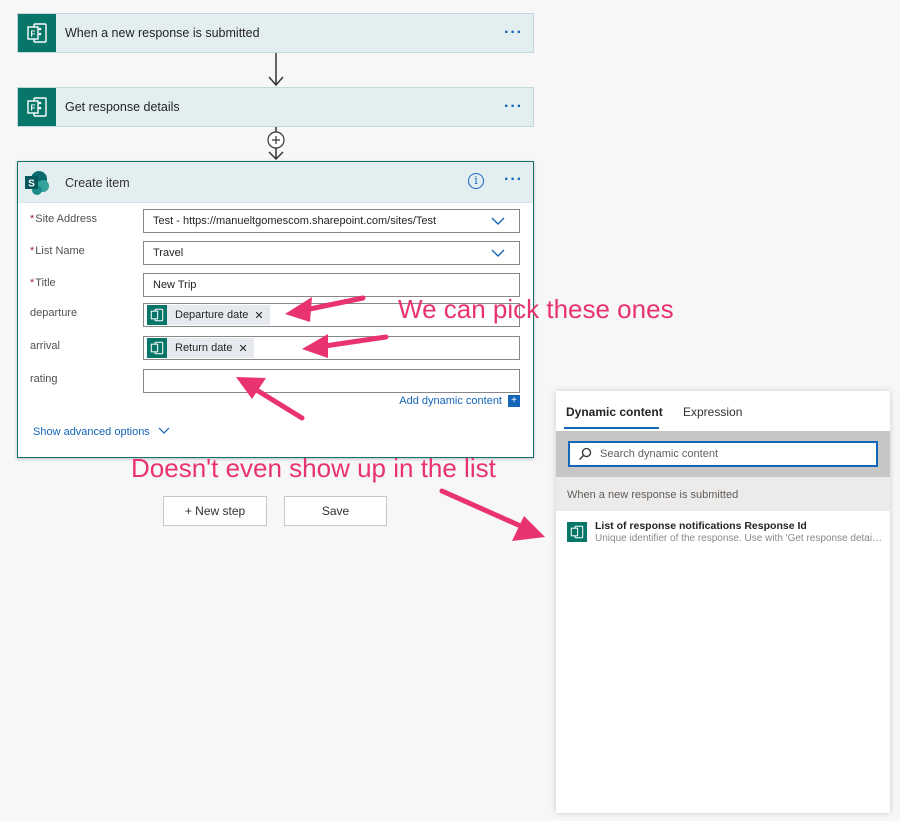  I want to click on search-icon, so click(585, 453).